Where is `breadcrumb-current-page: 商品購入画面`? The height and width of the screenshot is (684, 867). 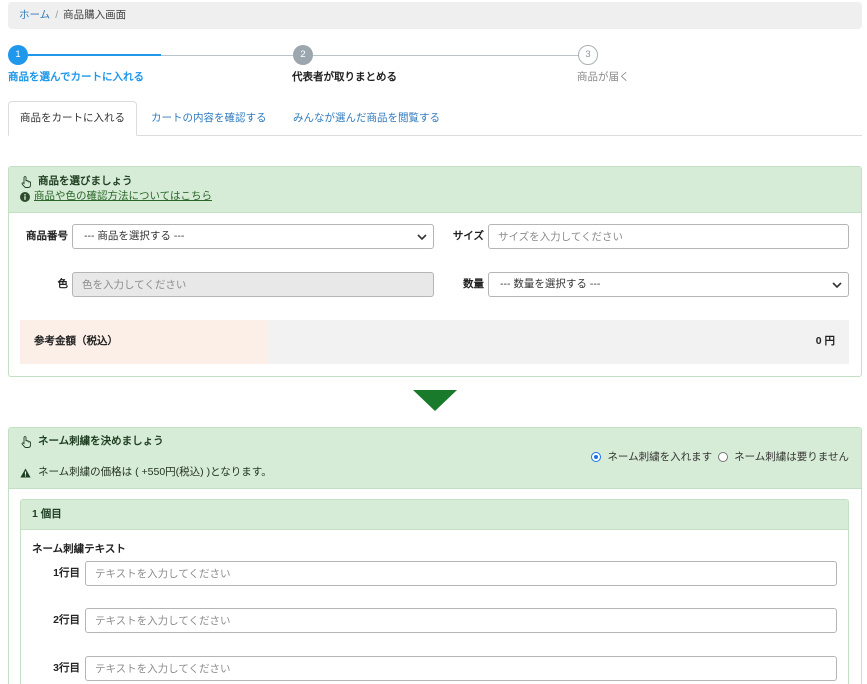 breadcrumb-current-page: 商品購入画面 is located at coordinates (95, 14).